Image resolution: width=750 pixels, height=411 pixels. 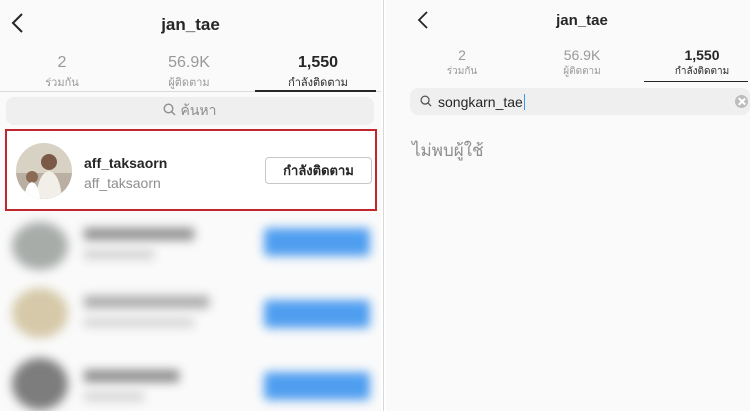 What do you see at coordinates (448, 150) in the screenshot?
I see `empty-state-message: ไม่พบผู้ใช้` at bounding box center [448, 150].